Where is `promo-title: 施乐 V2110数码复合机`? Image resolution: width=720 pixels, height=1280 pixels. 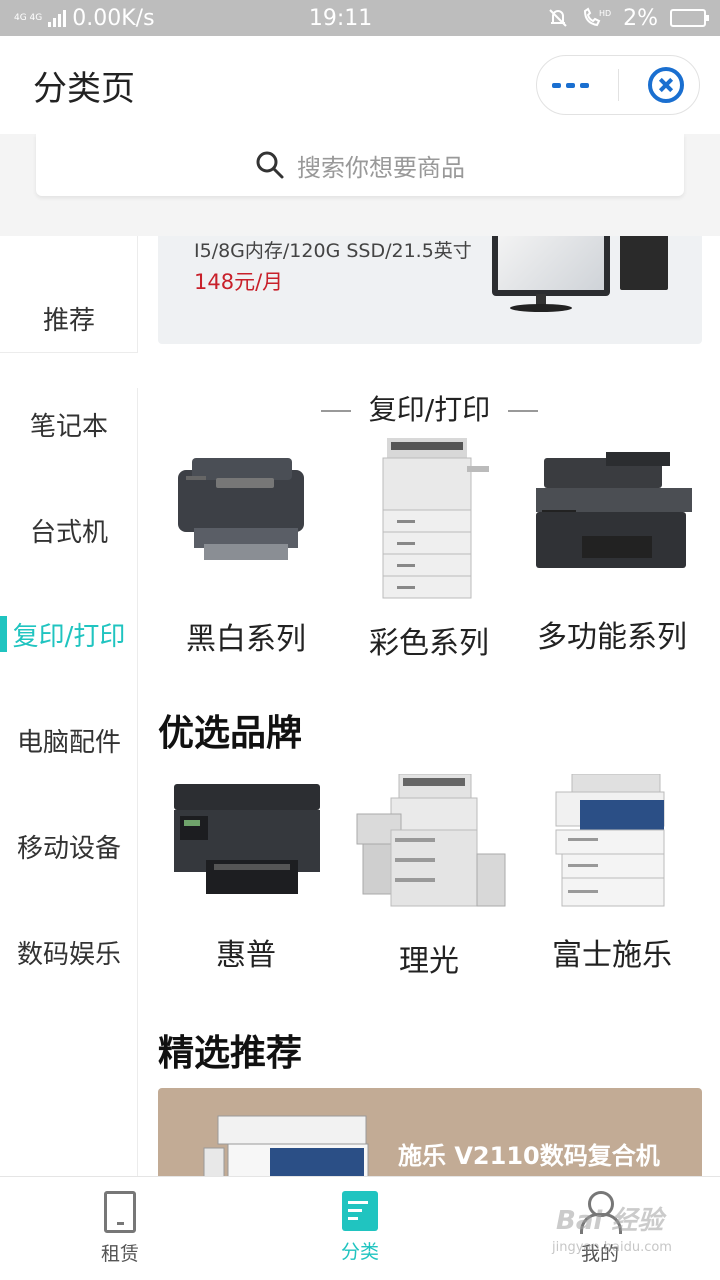 promo-title: 施乐 V2110数码复合机 is located at coordinates (529, 1156).